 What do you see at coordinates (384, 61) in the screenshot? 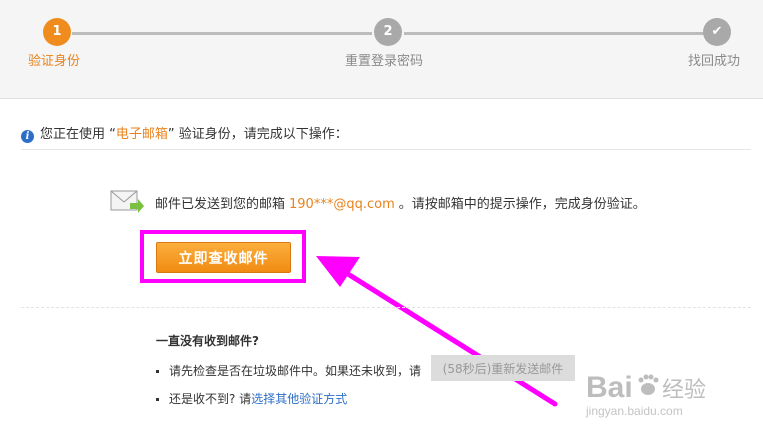
I see `step-2-label: 重置登录密码` at bounding box center [384, 61].